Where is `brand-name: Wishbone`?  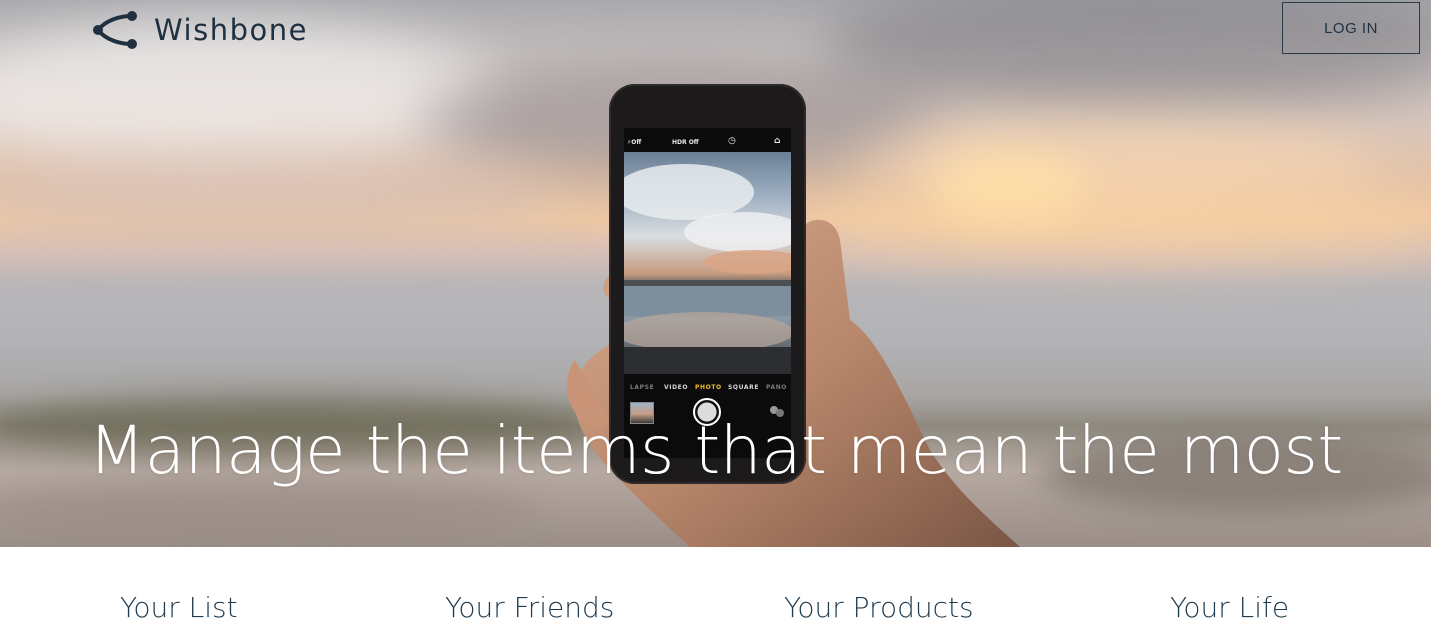
brand-name: Wishbone is located at coordinates (231, 30).